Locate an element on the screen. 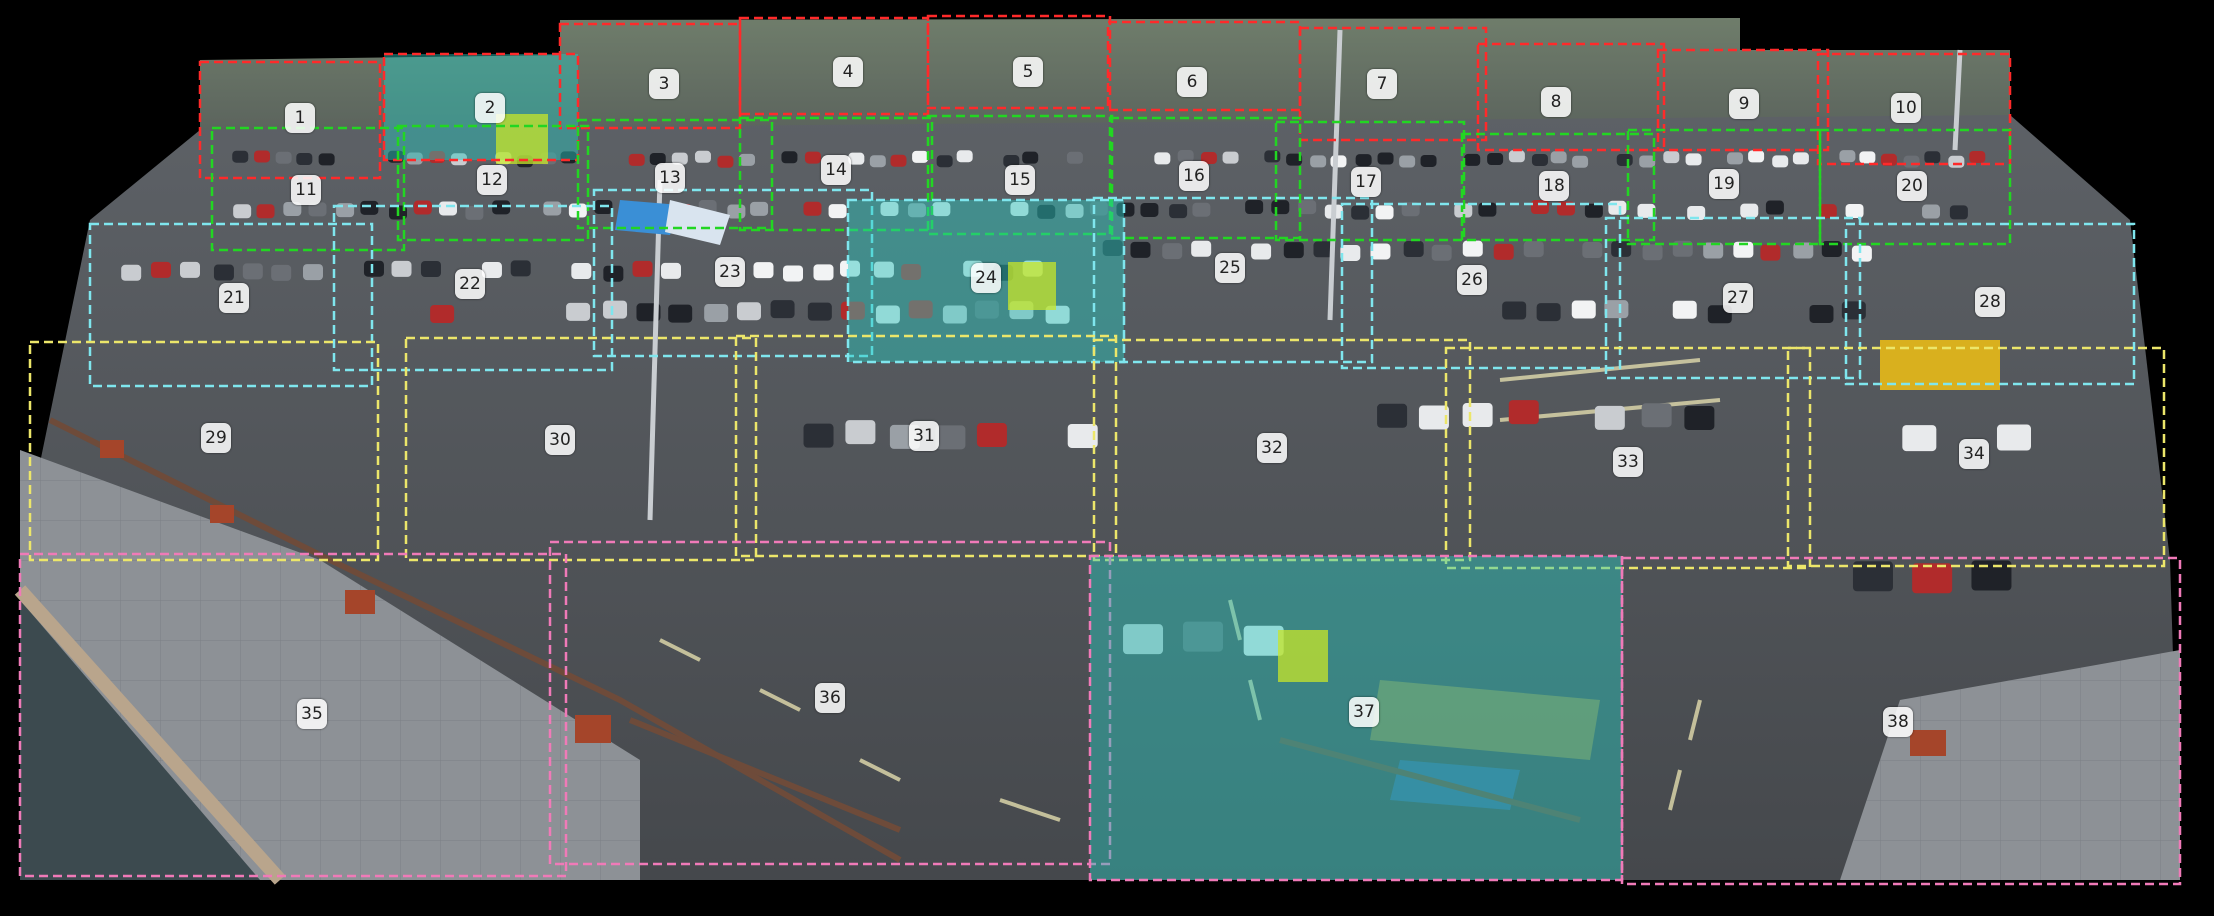 The image size is (2214, 916). region-14-label: 14 is located at coordinates (836, 170).